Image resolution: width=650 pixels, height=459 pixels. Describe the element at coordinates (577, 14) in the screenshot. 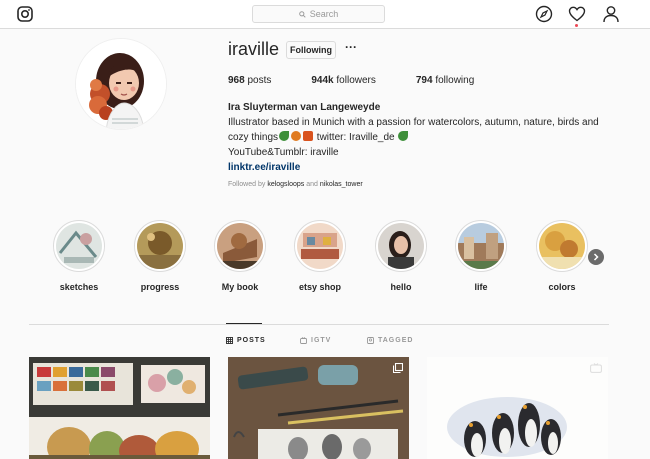

I see `heart-icon` at that location.